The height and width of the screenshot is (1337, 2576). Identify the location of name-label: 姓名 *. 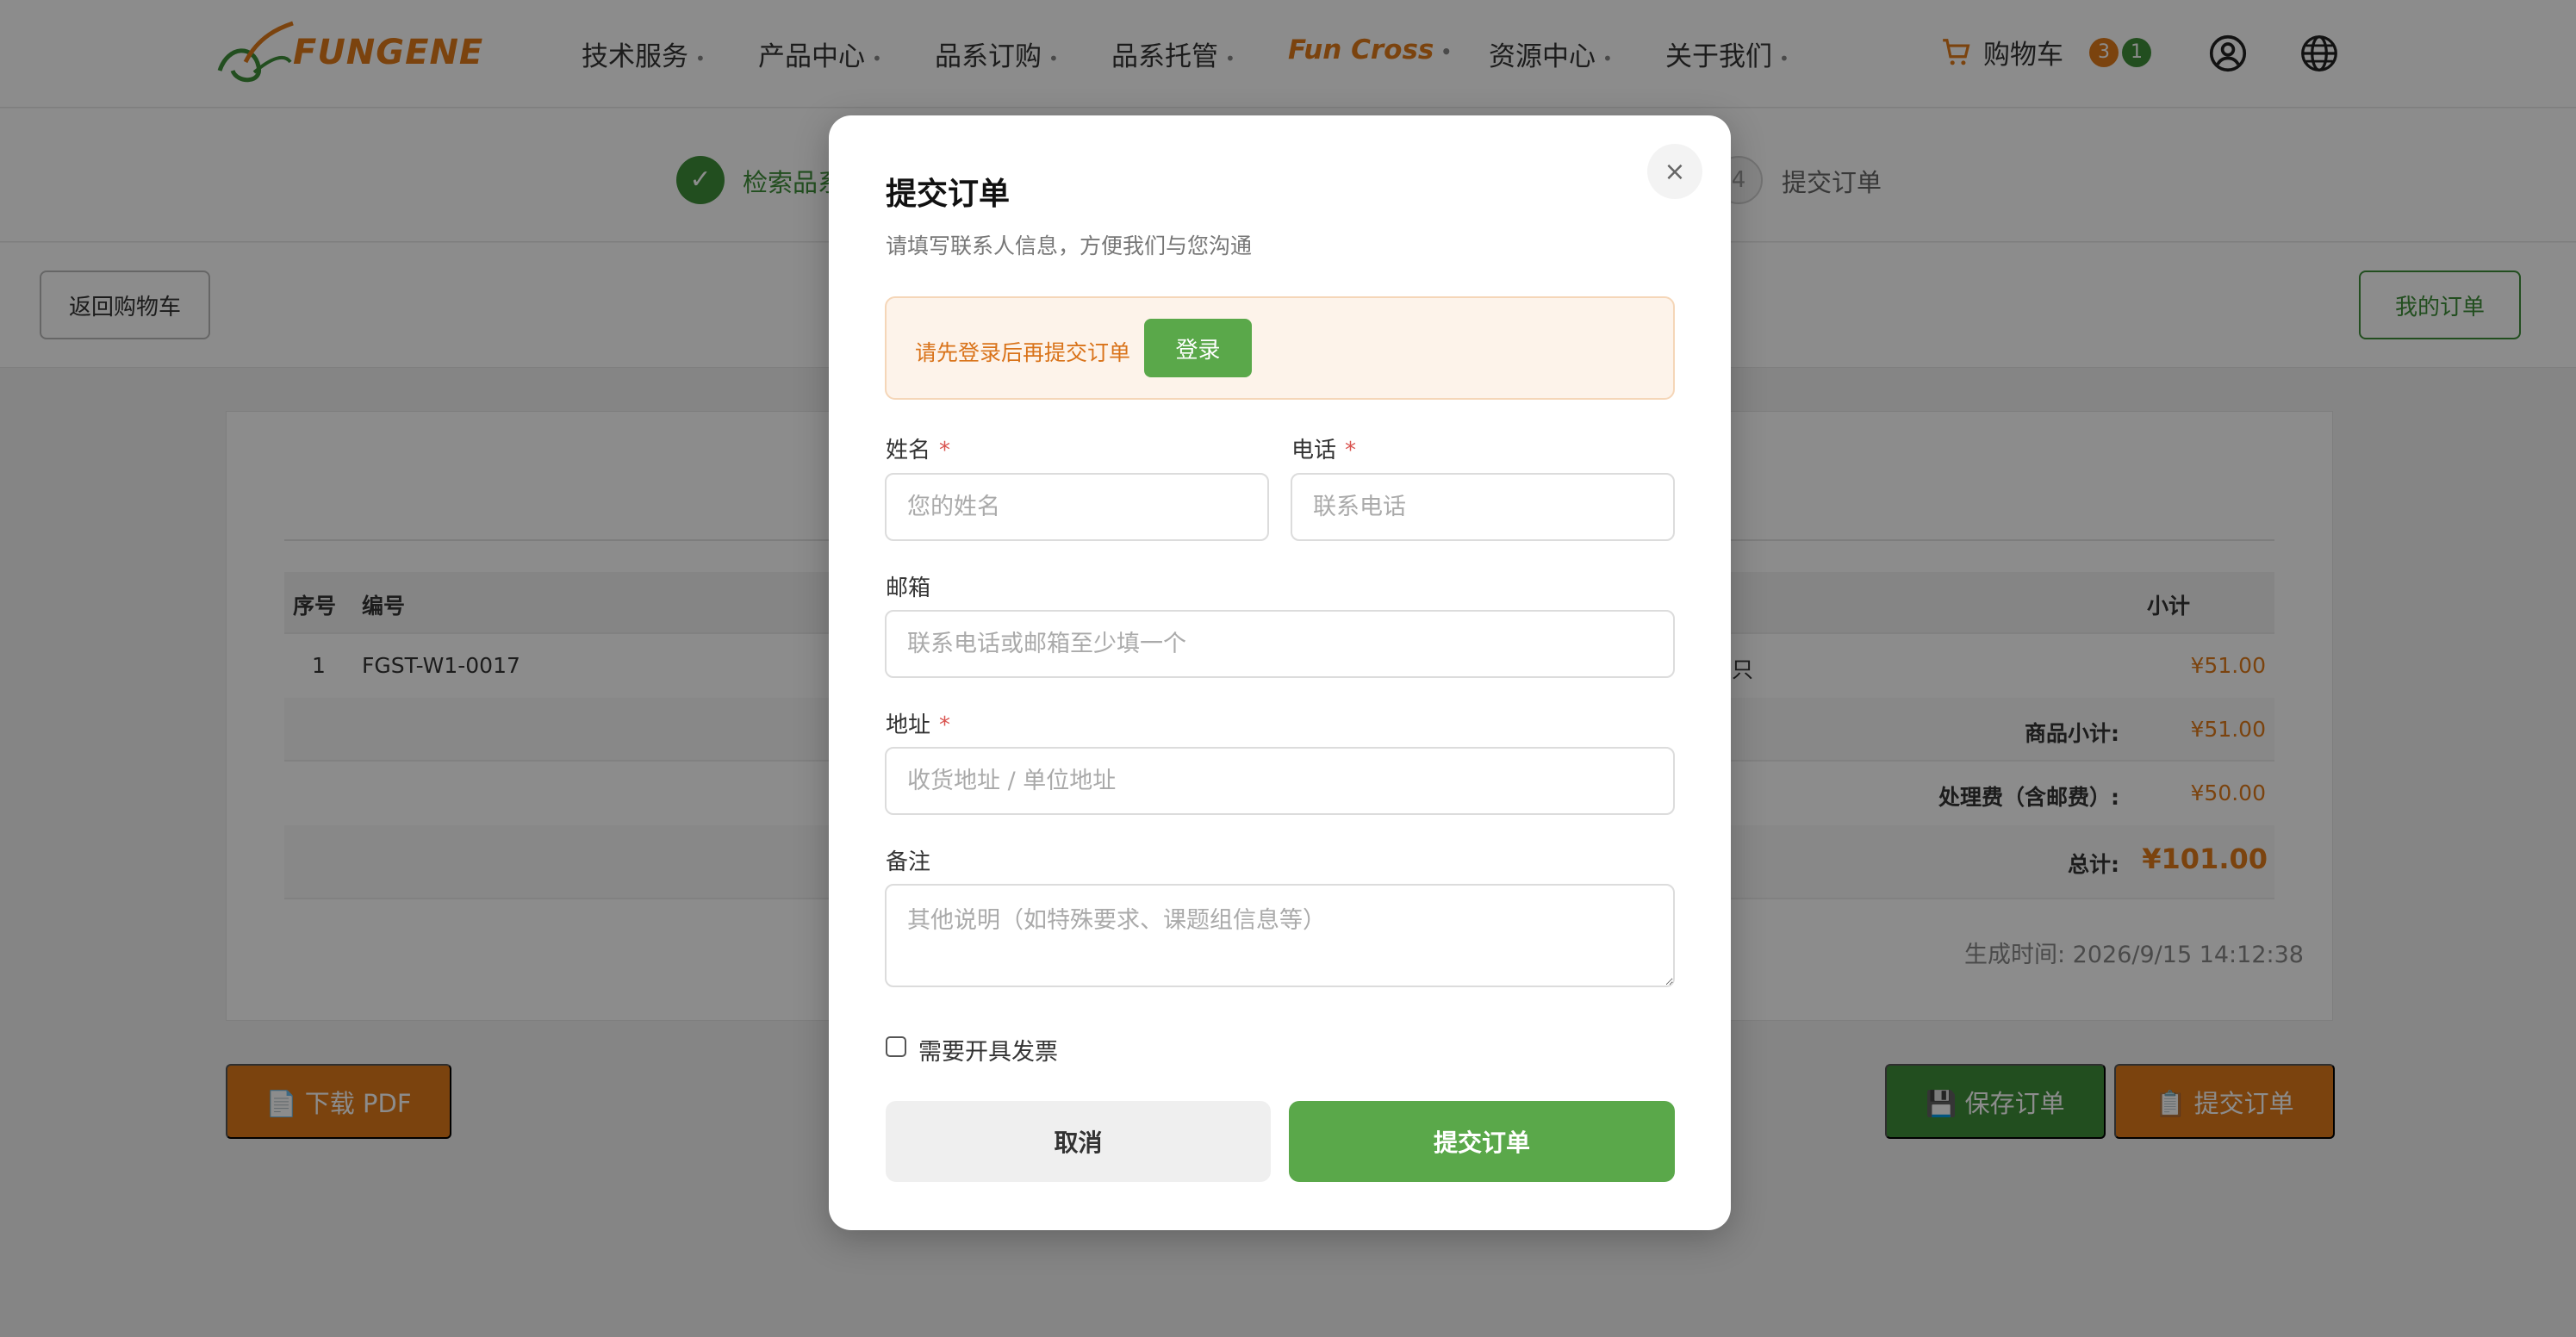
(919, 451).